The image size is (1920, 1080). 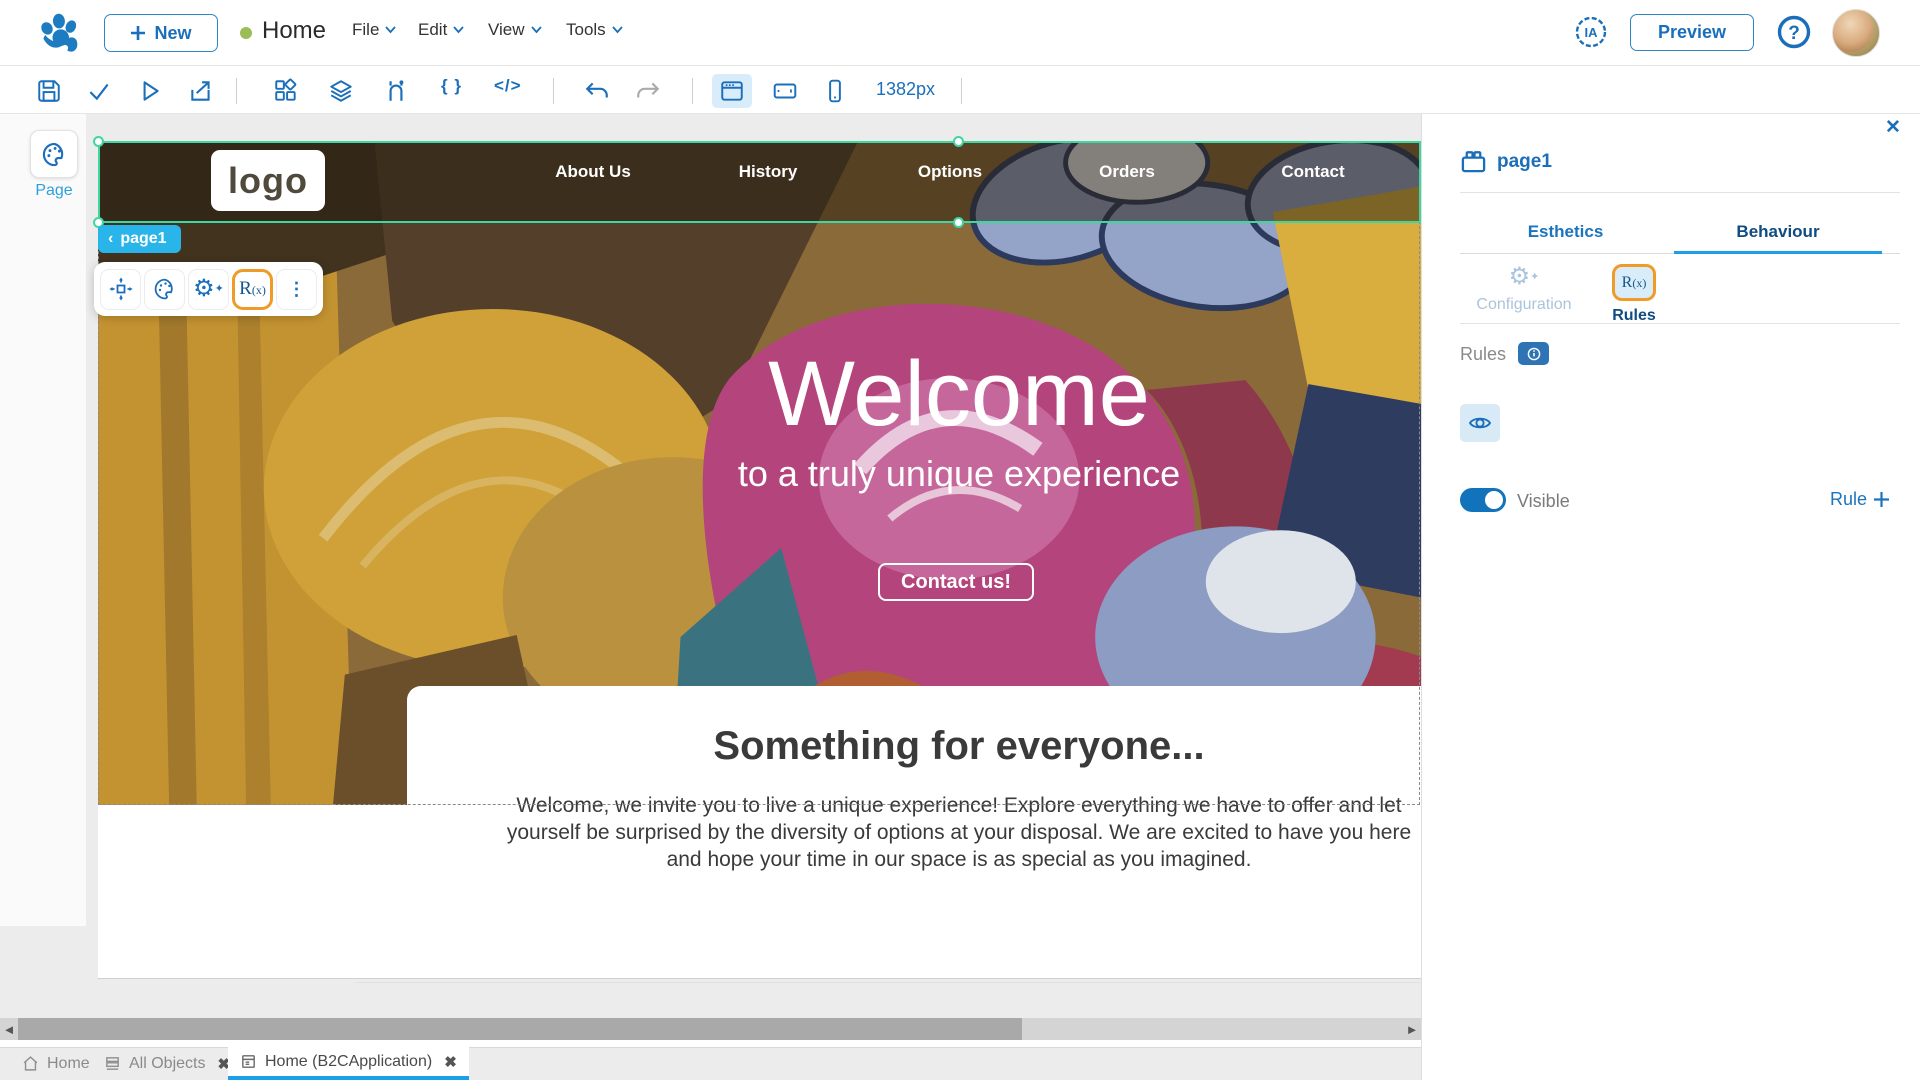 What do you see at coordinates (959, 473) in the screenshot?
I see `hero-subtitle: to a truly unique experience` at bounding box center [959, 473].